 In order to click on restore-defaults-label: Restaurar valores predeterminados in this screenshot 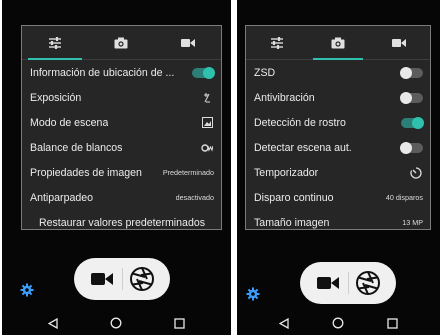, I will do `click(122, 222)`.